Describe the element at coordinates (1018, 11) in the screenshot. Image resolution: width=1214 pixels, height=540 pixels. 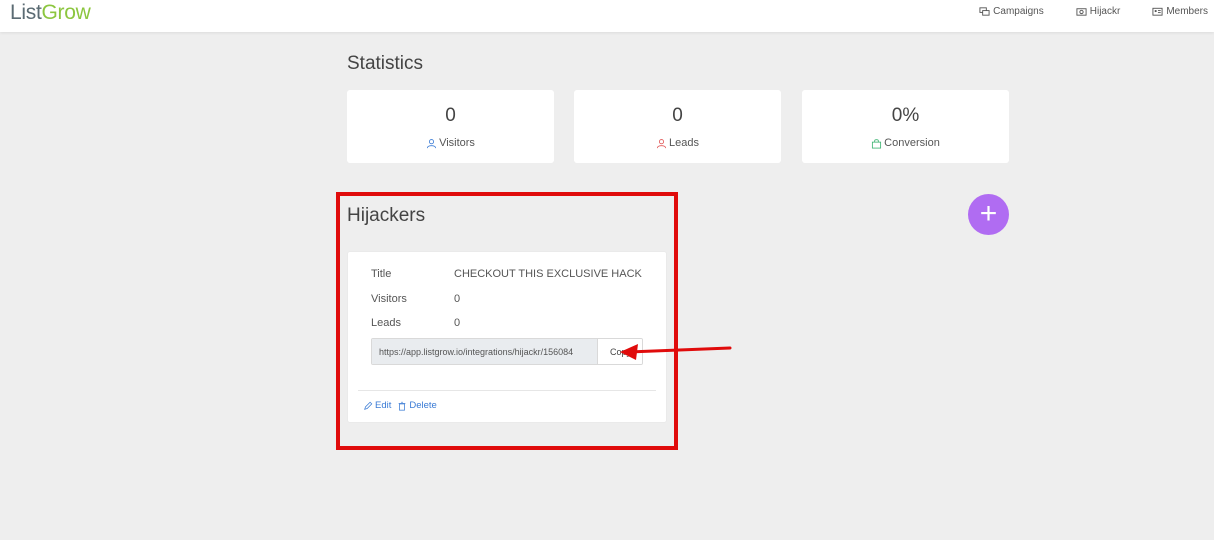
I see `nav-campaigns-label: Campaigns` at that location.